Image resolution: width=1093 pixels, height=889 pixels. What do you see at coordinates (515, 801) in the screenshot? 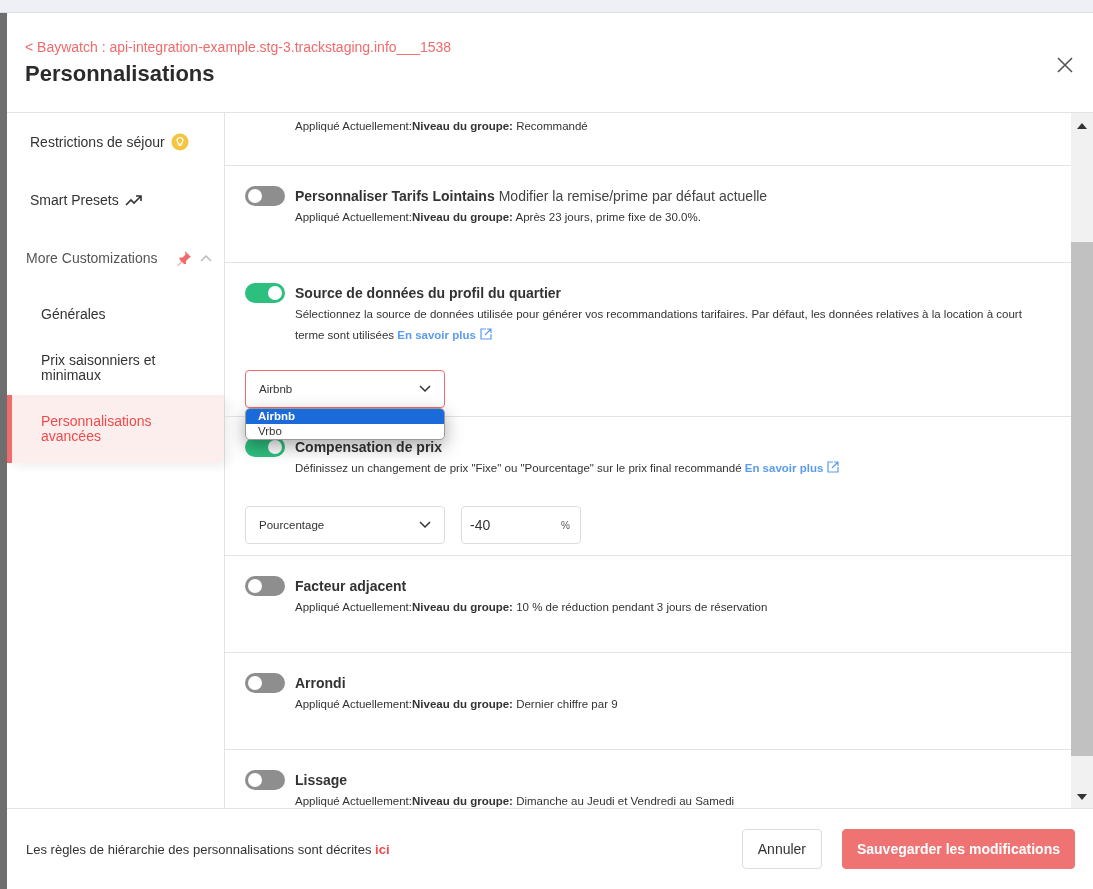
I see `applied-value-text: Appliqué Actuellement:Niveau du groupe: Dimanche au Jeudi et Vendredi au Samedi` at bounding box center [515, 801].